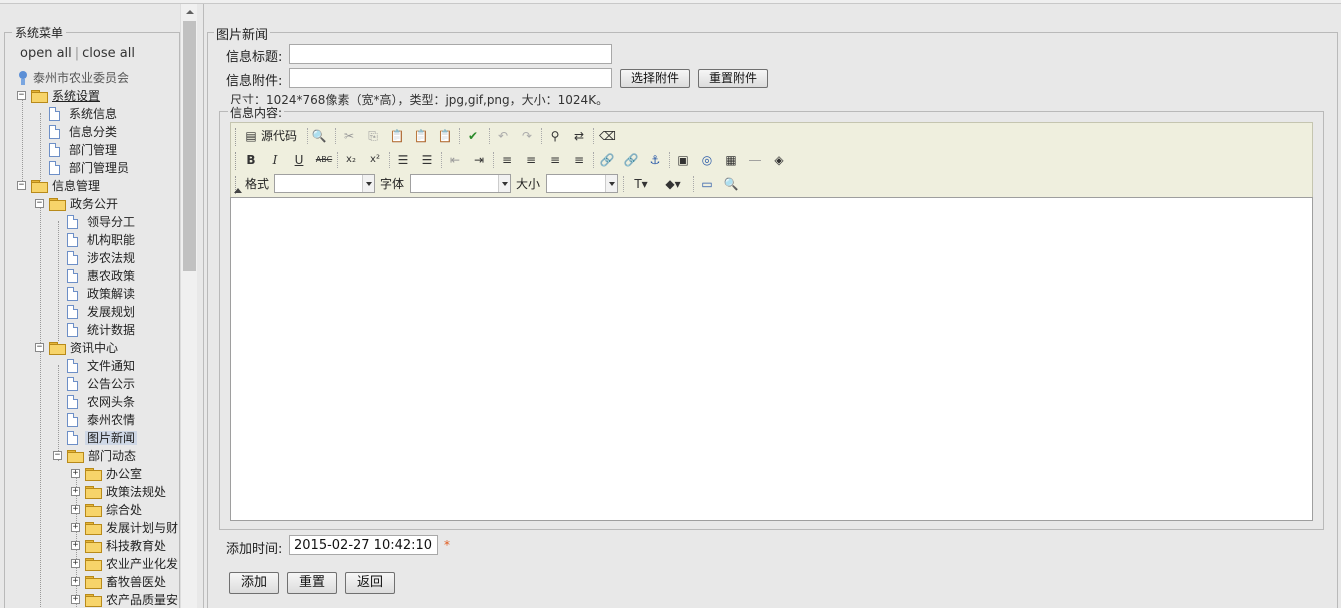 The height and width of the screenshot is (608, 1341). What do you see at coordinates (102, 402) in the screenshot?
I see `tree-item: 农网头条` at bounding box center [102, 402].